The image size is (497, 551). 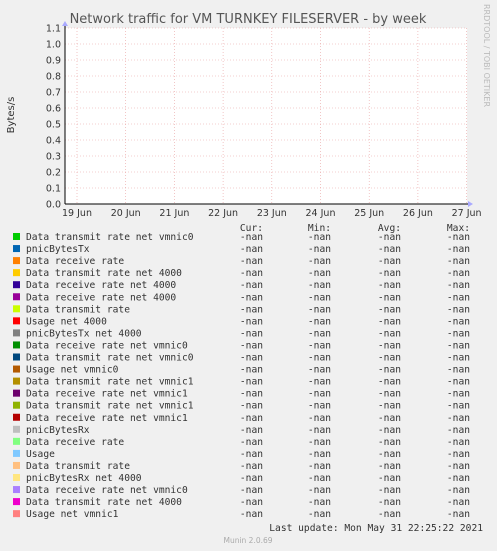 I want to click on legend-series-name: pnicBytesTx, so click(x=58, y=249).